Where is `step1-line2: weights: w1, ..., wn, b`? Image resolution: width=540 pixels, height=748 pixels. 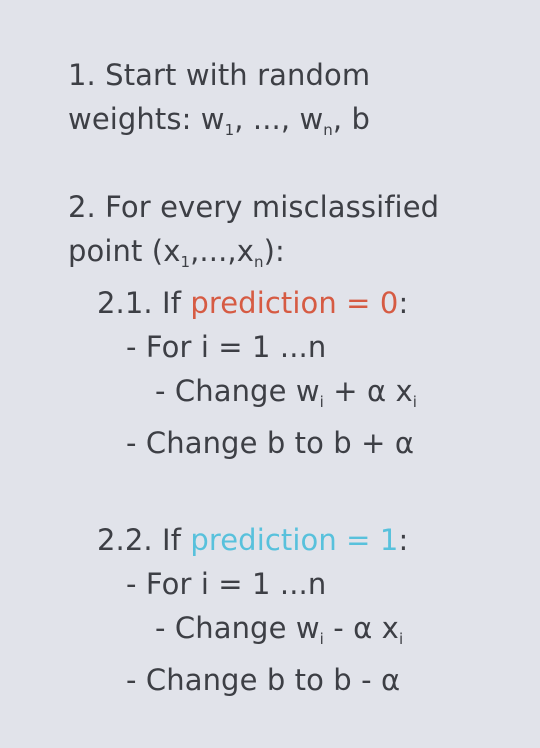
step1-line2: weights: w1, ..., wn, b is located at coordinates (219, 120).